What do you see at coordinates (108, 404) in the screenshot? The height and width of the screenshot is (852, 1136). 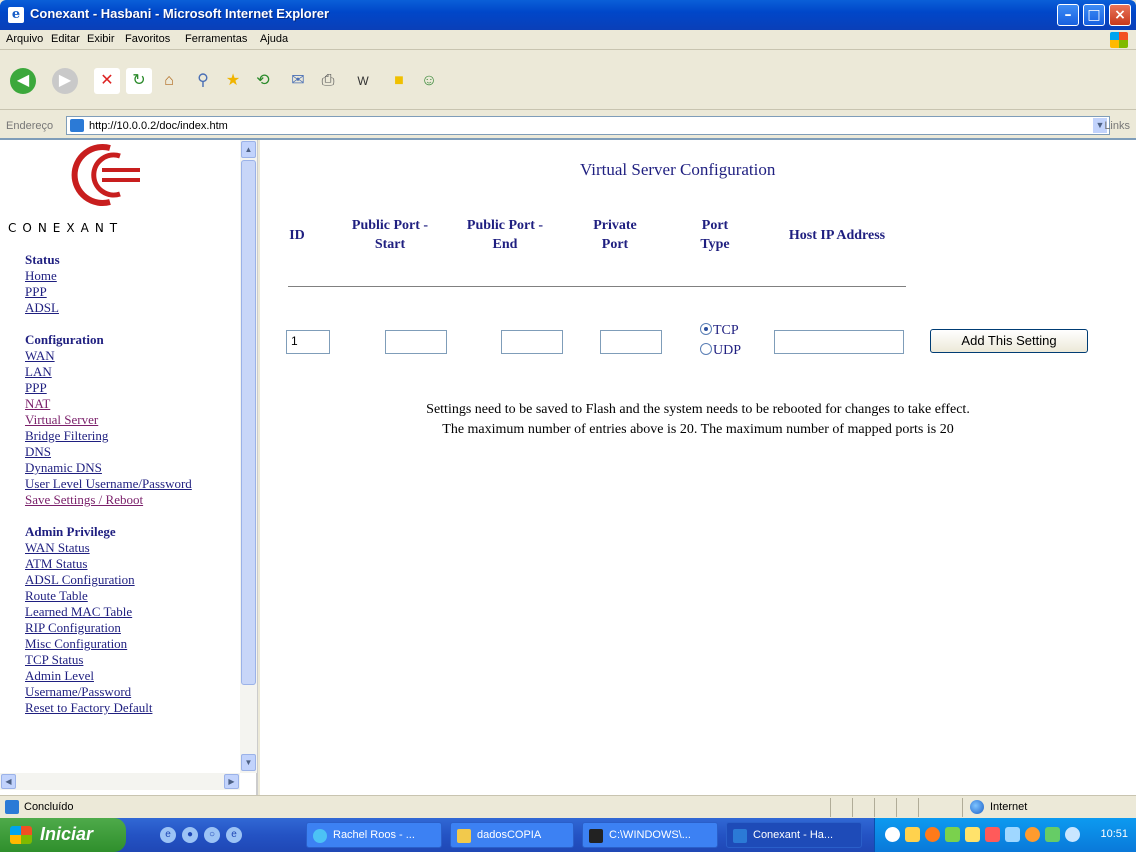 I see `nav-nat: NAT` at bounding box center [108, 404].